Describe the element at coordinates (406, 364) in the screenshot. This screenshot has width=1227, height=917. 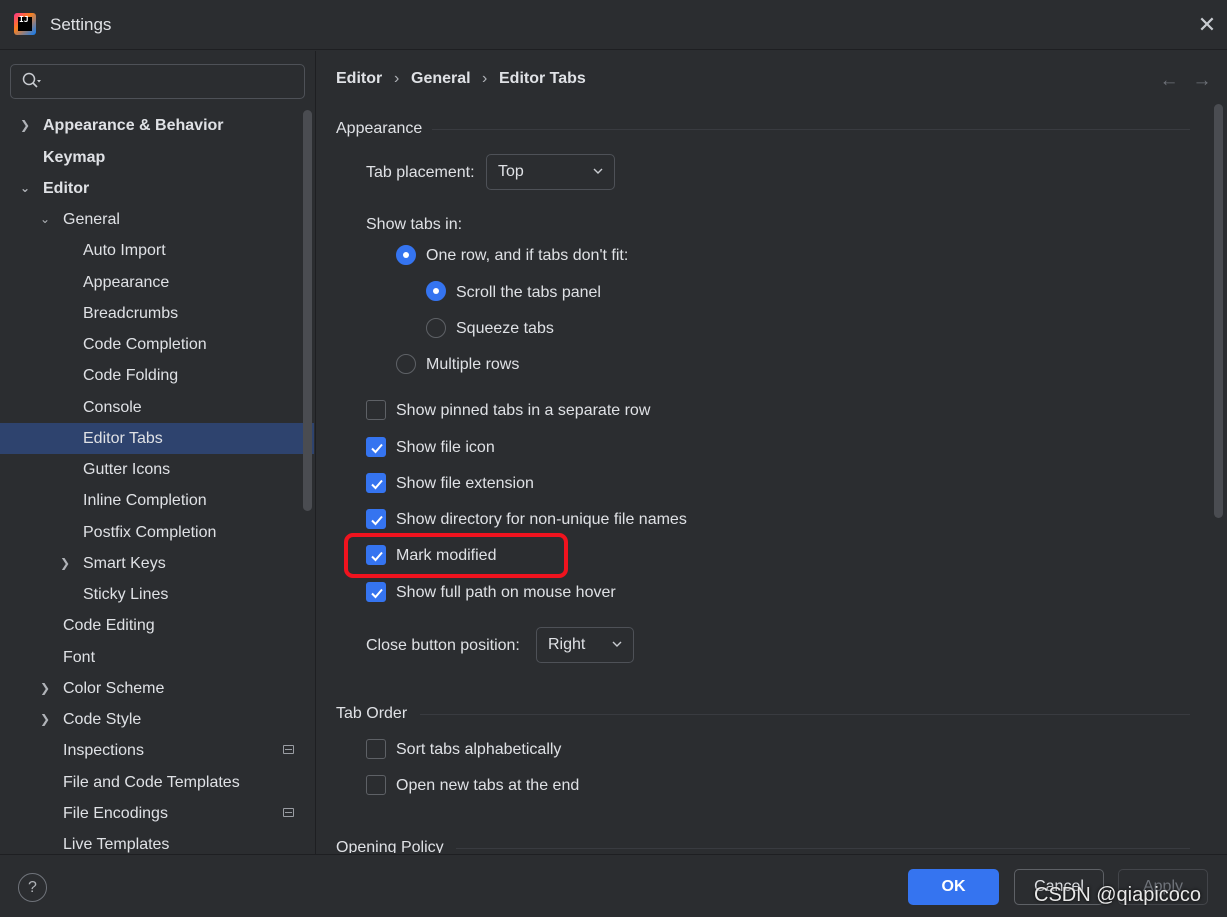
I see `radio-multiple-rows` at that location.